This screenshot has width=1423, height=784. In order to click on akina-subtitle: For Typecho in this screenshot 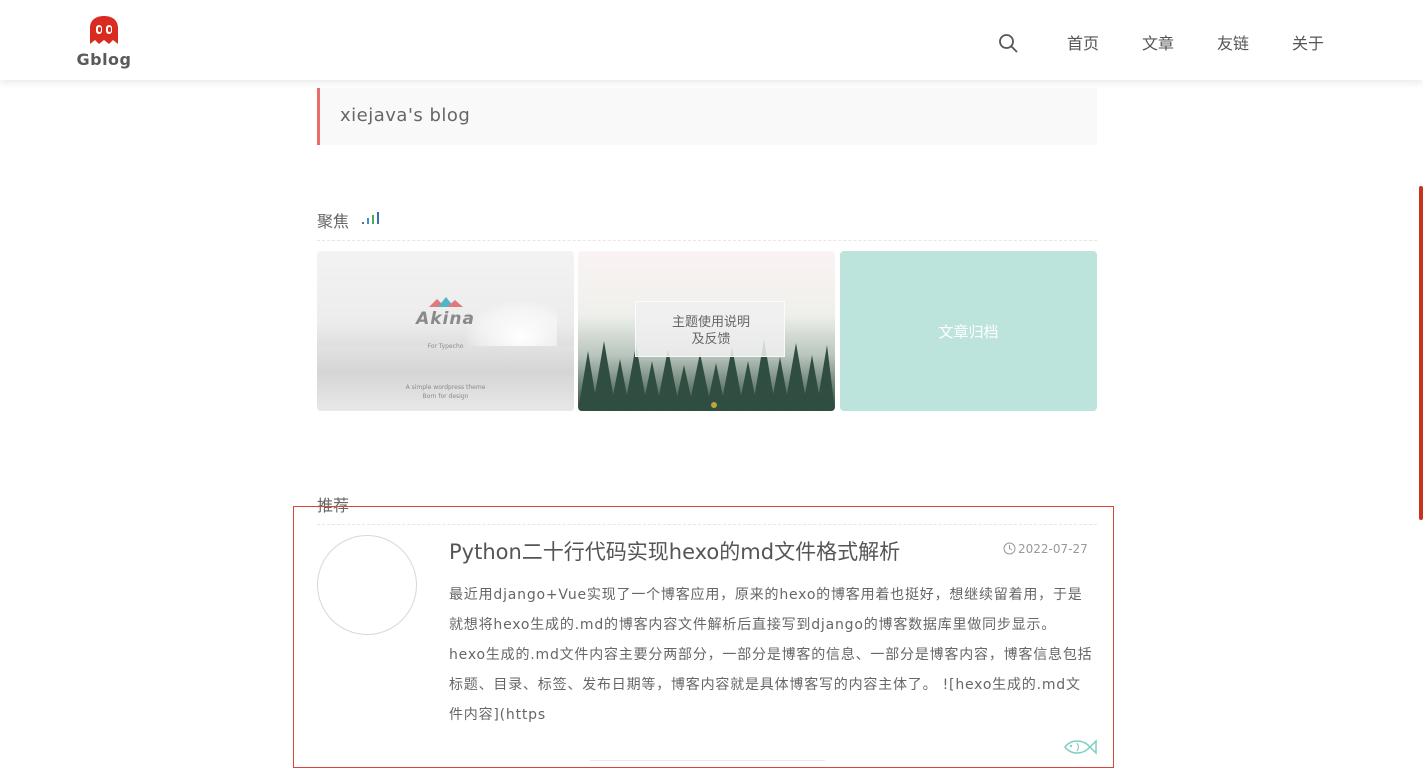, I will do `click(445, 346)`.